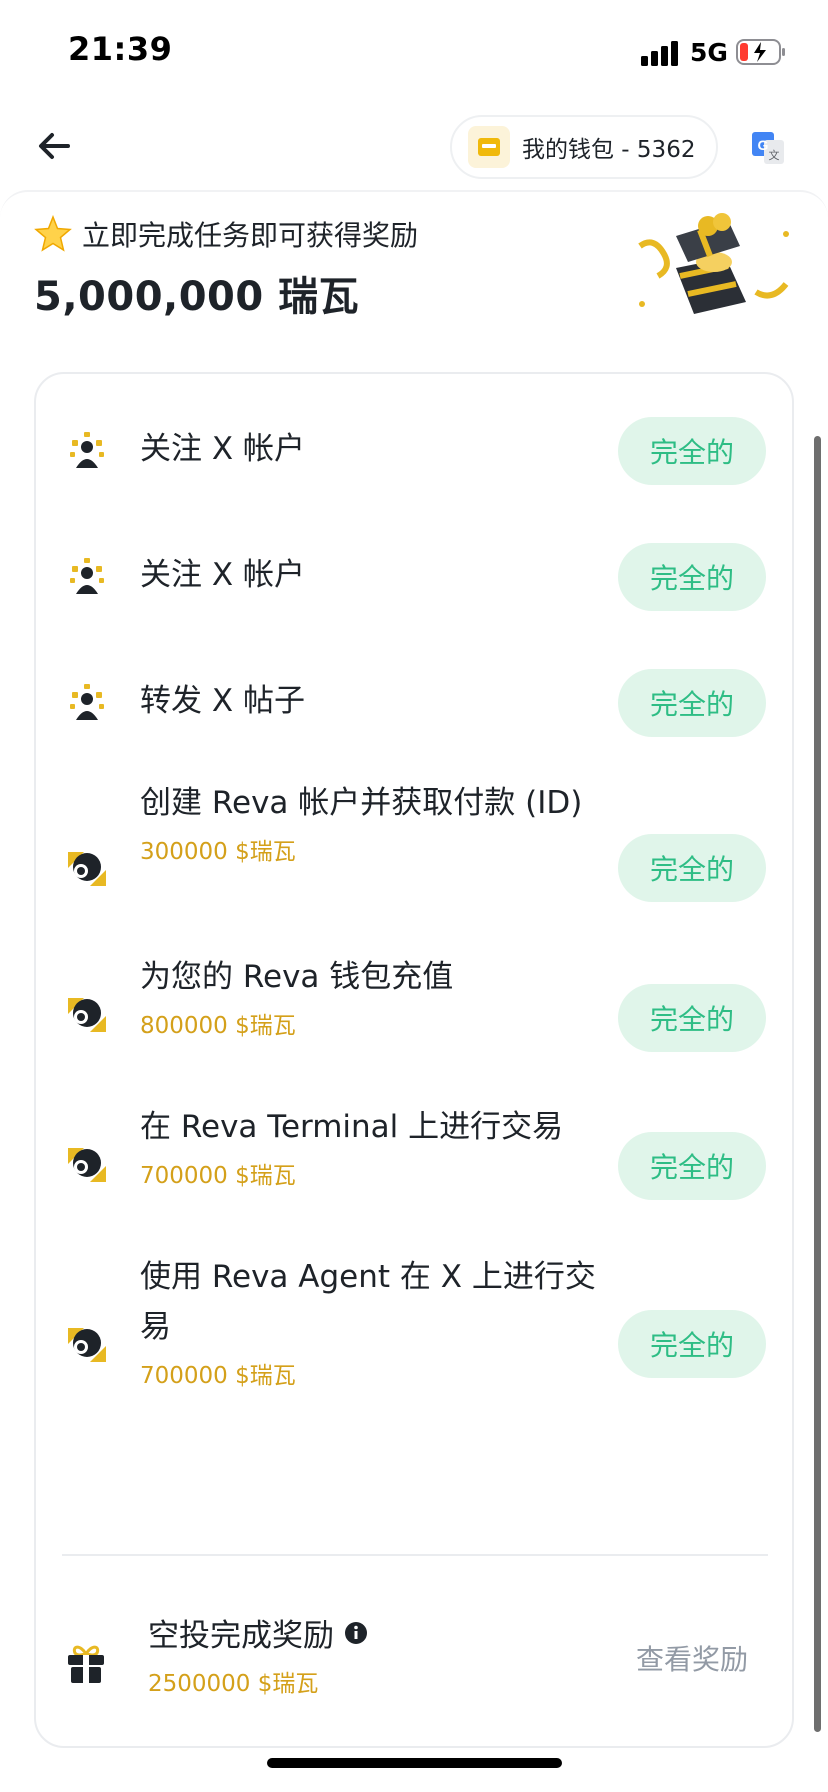 The image size is (828, 1792). What do you see at coordinates (660, 53) in the screenshot?
I see `signal-icon` at bounding box center [660, 53].